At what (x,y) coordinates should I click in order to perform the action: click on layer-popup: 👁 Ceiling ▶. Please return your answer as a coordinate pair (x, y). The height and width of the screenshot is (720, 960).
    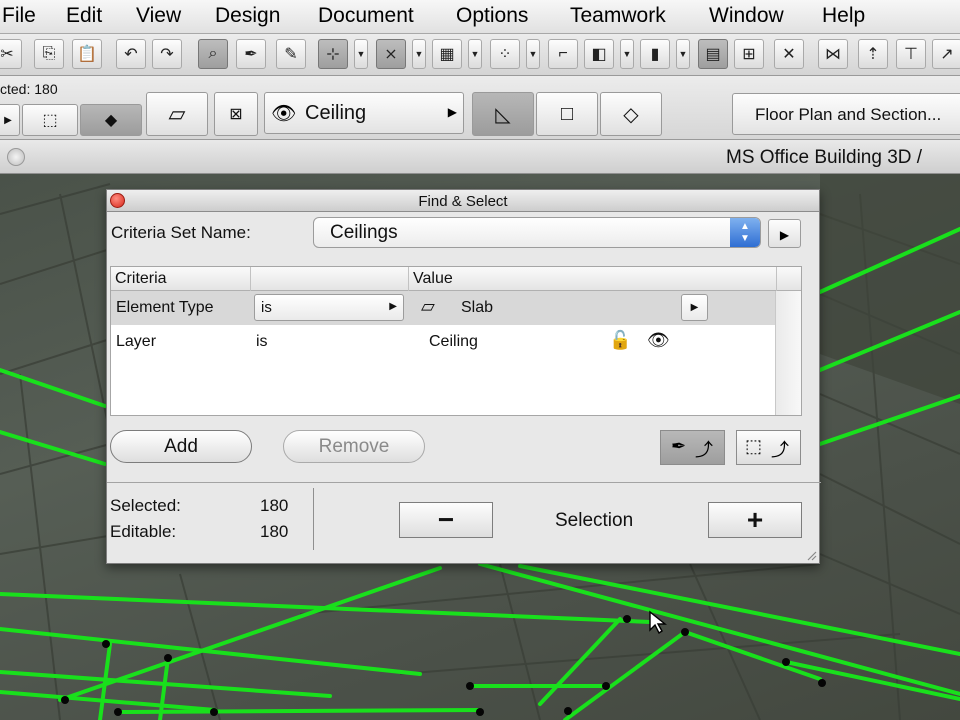
    Looking at the image, I should click on (364, 113).